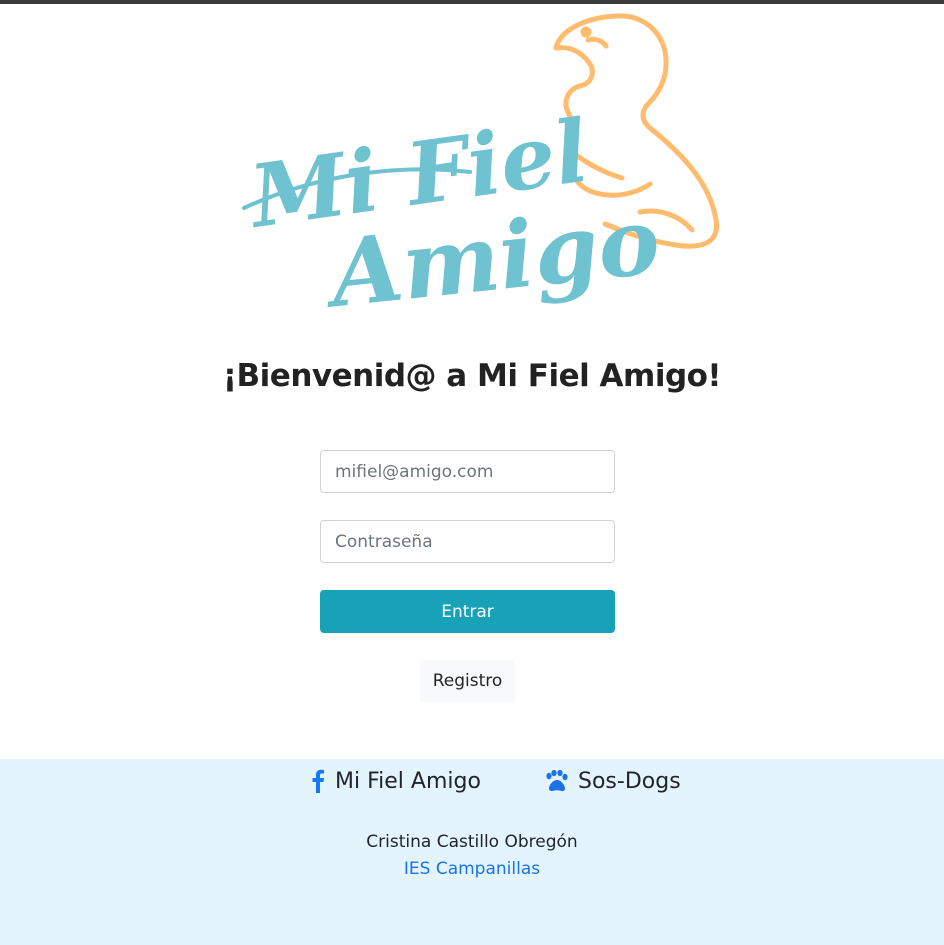 The image size is (944, 945). What do you see at coordinates (556, 781) in the screenshot?
I see `paw-icon` at bounding box center [556, 781].